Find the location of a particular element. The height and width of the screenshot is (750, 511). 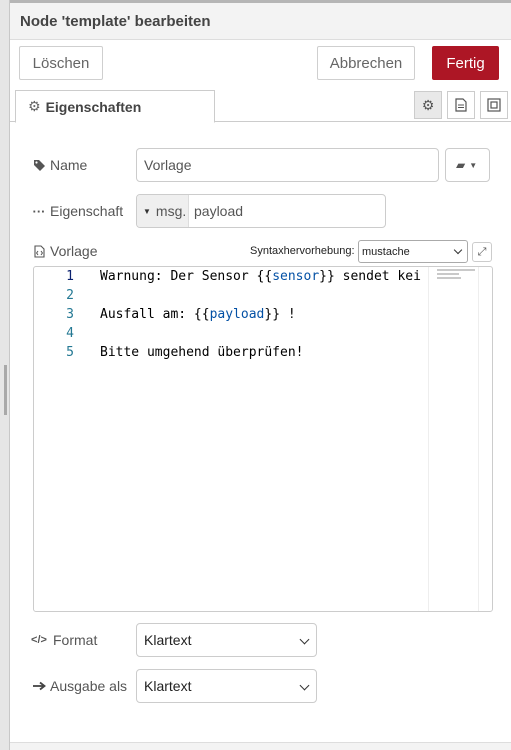

syntax-value: mustache is located at coordinates (386, 251).